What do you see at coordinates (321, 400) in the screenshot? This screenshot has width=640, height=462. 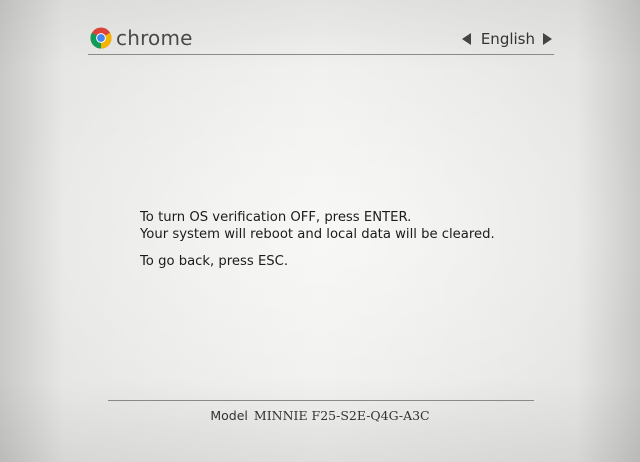 I see `footer-divider` at bounding box center [321, 400].